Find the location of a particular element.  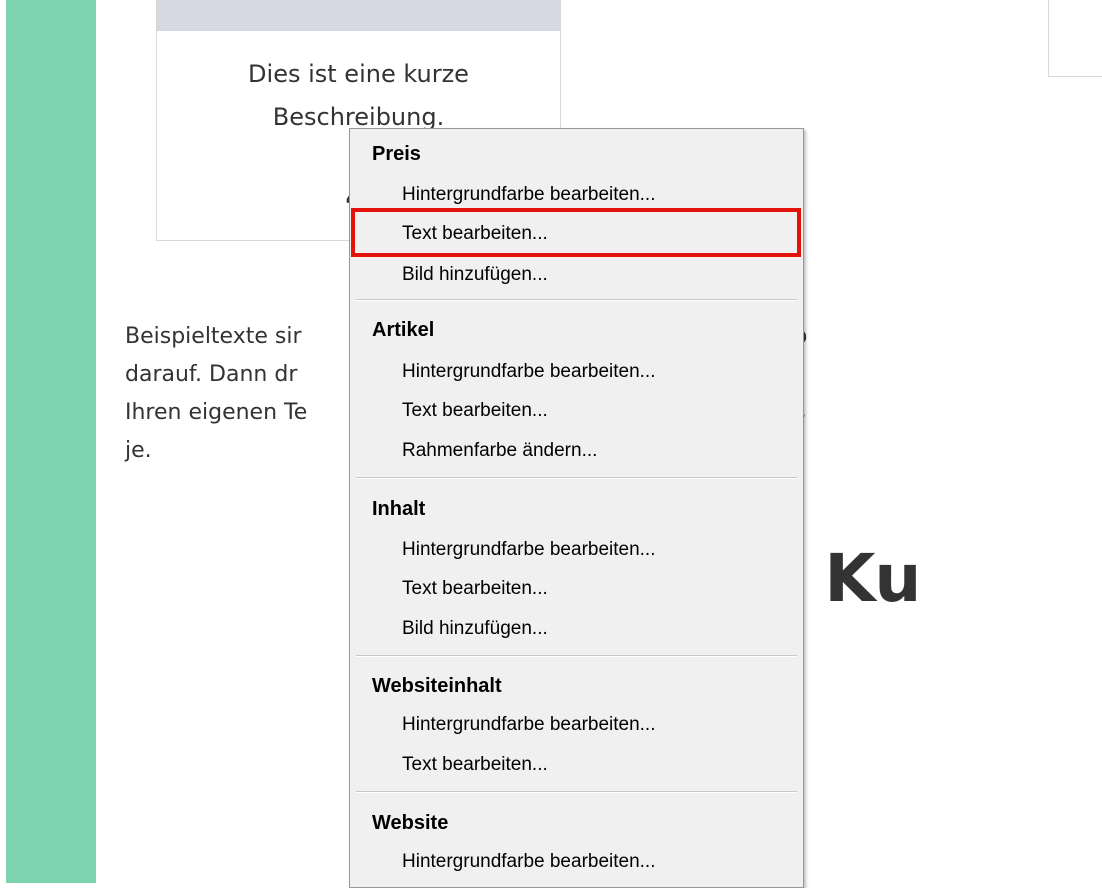

menu-section-title-website: Website is located at coordinates (410, 823).